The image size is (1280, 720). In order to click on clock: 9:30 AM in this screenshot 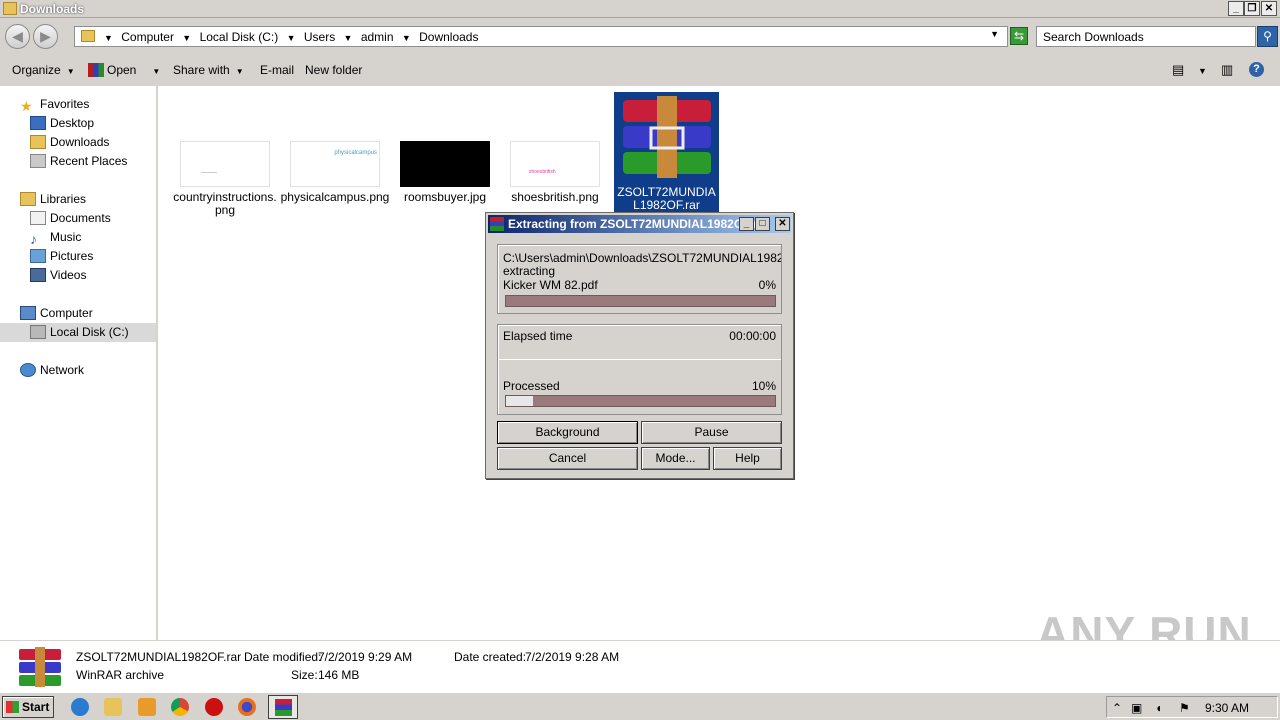, I will do `click(1227, 708)`.